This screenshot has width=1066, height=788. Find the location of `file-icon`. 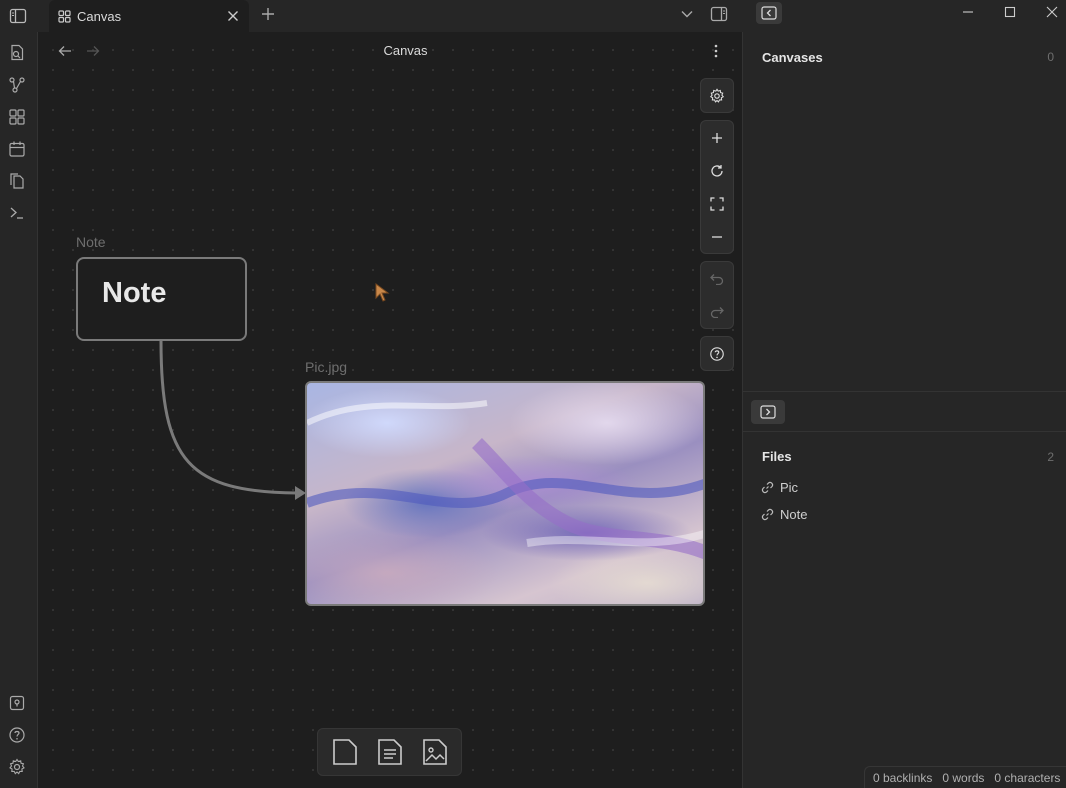

file-icon is located at coordinates (344, 752).